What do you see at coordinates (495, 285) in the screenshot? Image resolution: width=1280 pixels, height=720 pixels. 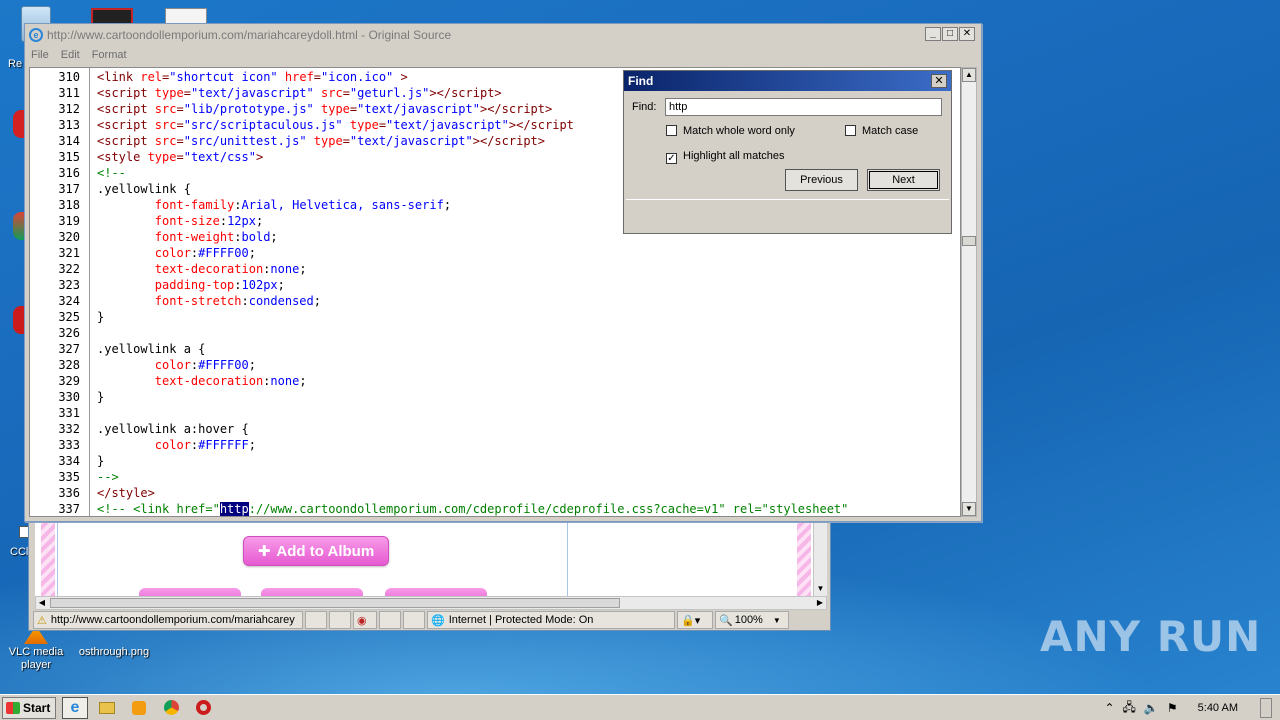 I see `code-line: 323 padding-top:102px;` at bounding box center [495, 285].